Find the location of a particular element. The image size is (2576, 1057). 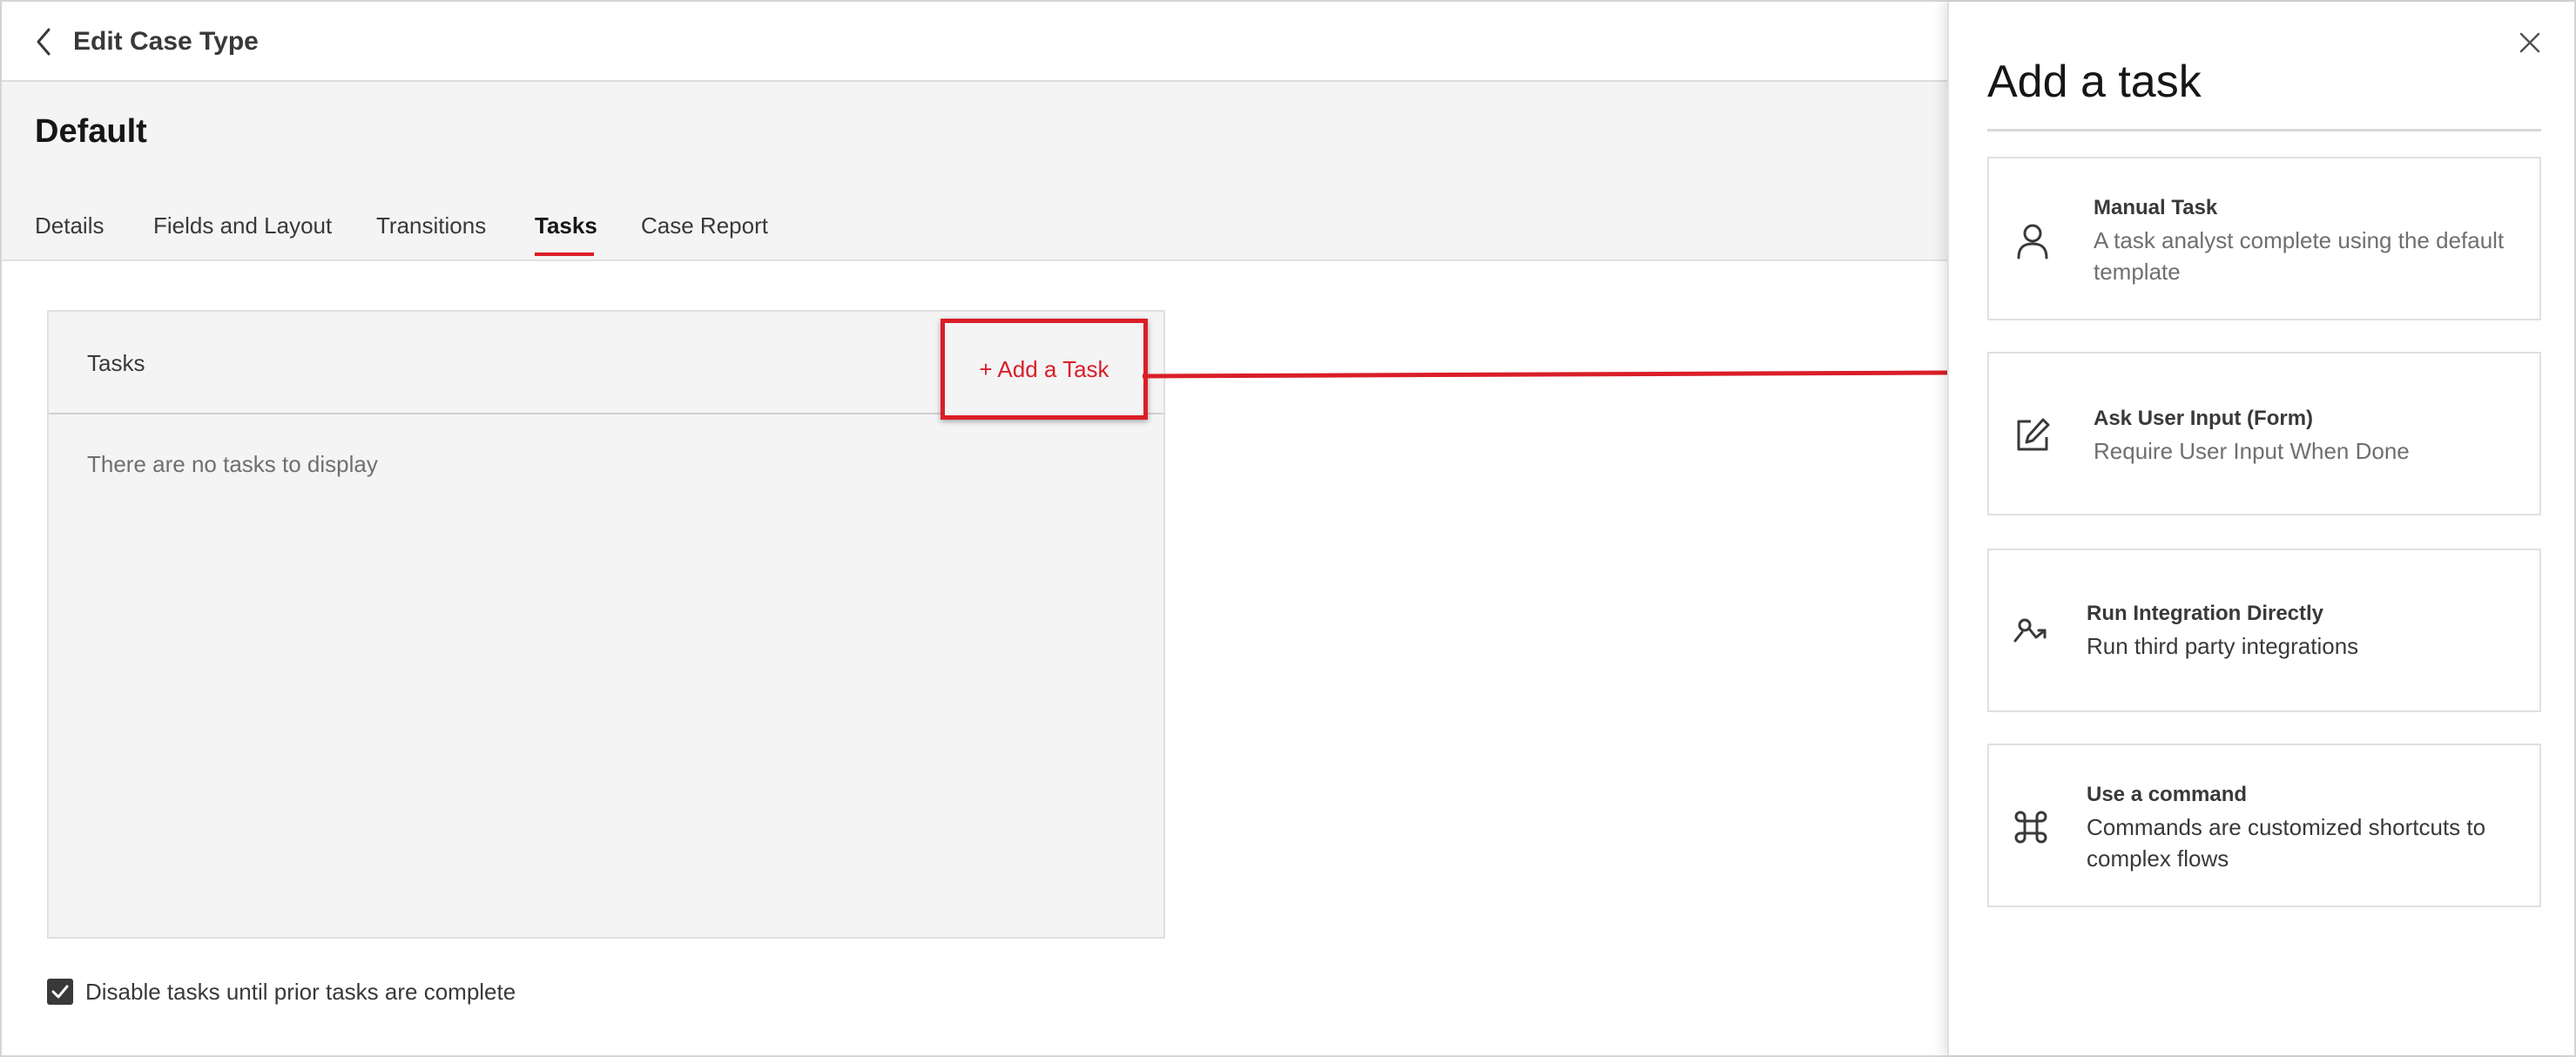

top-bar: Edit Case Type is located at coordinates (976, 42).